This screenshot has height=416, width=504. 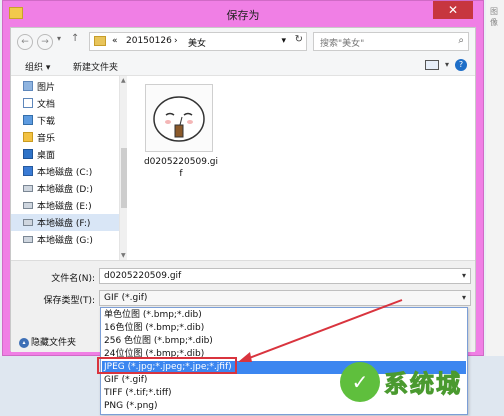 I want to click on scroll-down-icon: ▼, so click(x=123, y=255).